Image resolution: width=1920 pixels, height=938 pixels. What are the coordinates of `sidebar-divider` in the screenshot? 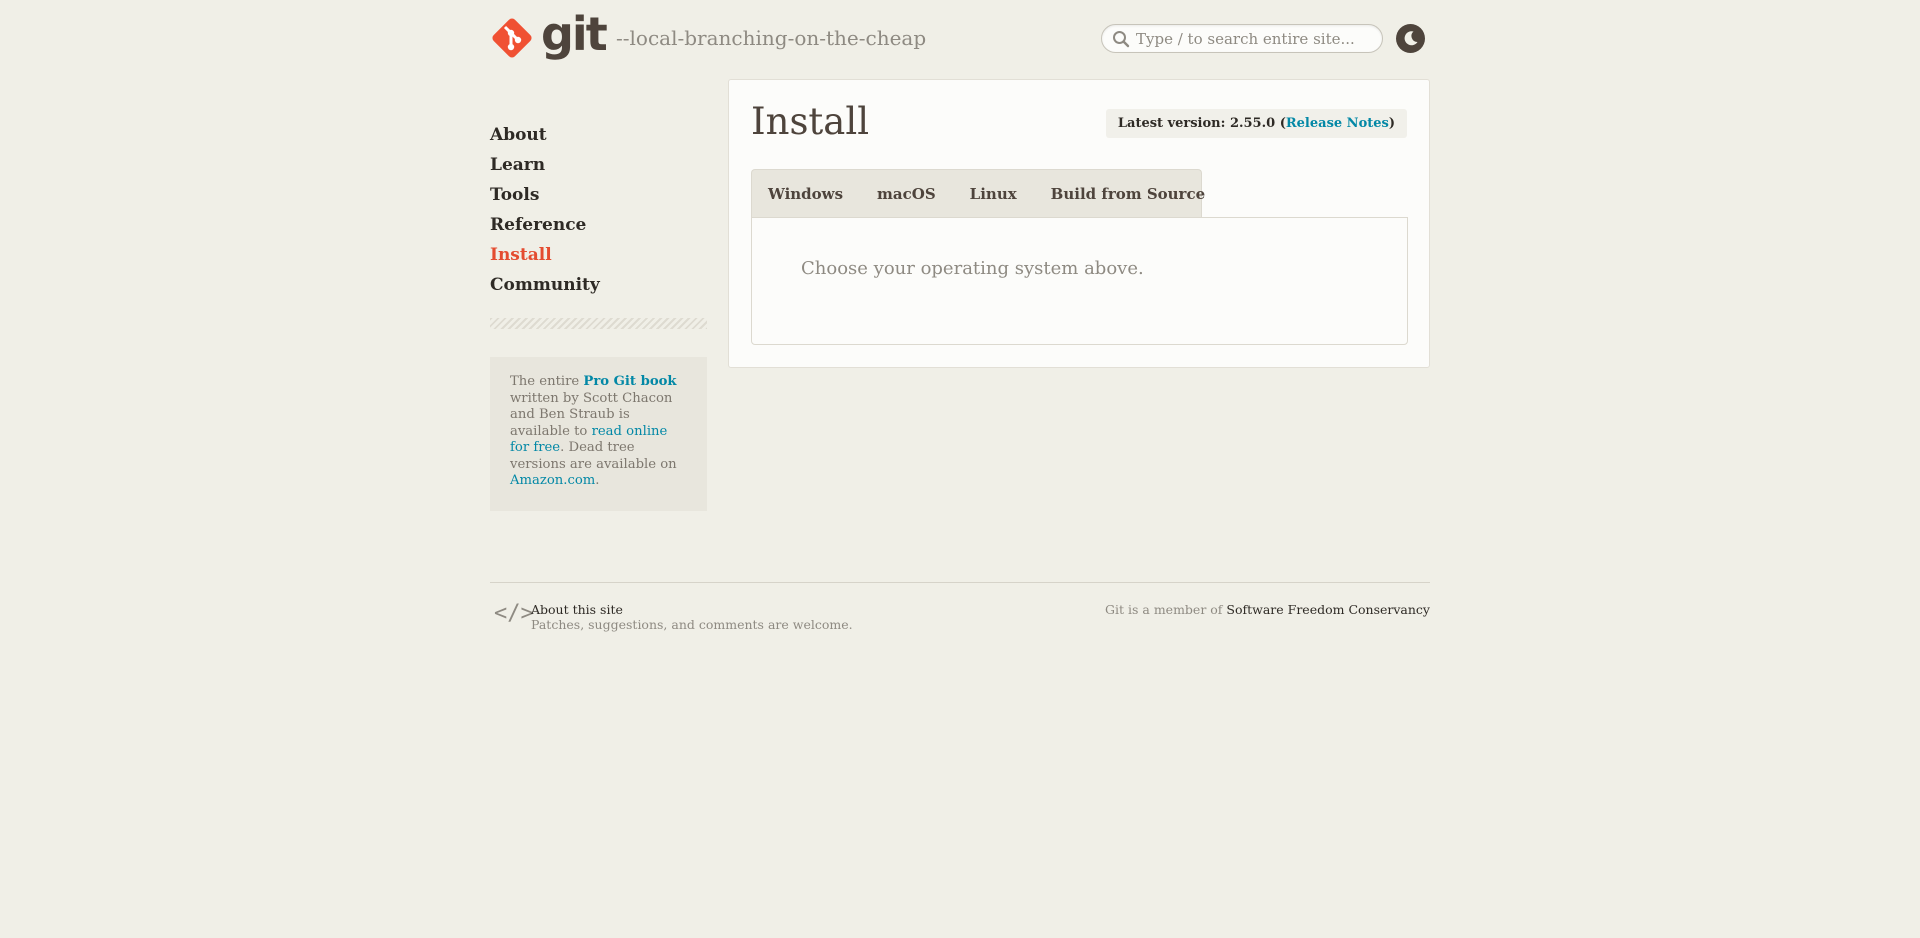 It's located at (598, 323).